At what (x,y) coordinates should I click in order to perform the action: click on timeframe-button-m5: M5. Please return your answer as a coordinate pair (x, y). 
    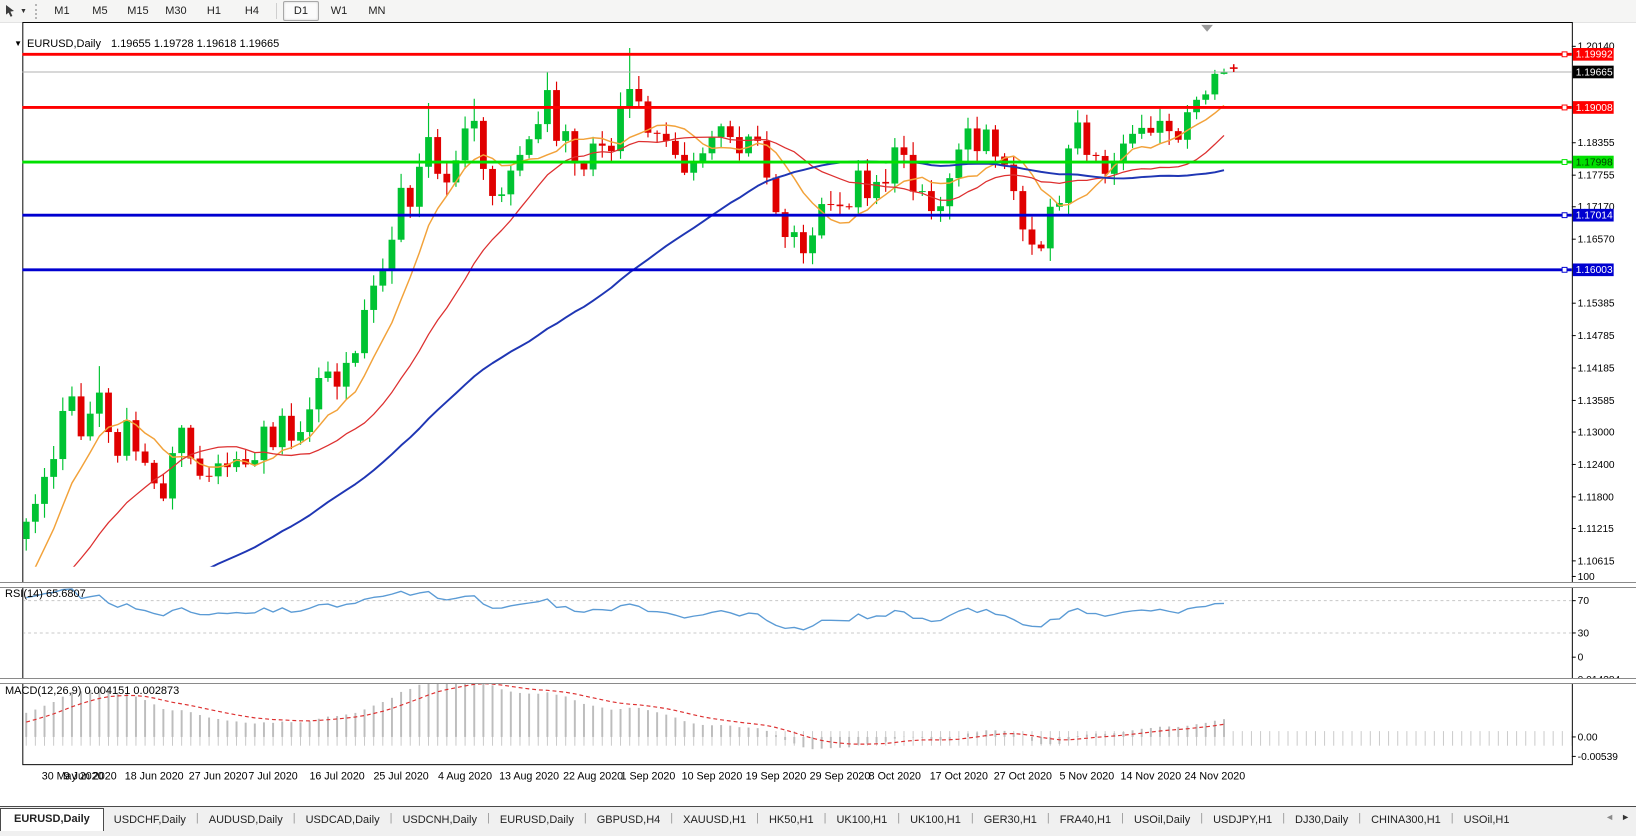
    Looking at the image, I should click on (100, 11).